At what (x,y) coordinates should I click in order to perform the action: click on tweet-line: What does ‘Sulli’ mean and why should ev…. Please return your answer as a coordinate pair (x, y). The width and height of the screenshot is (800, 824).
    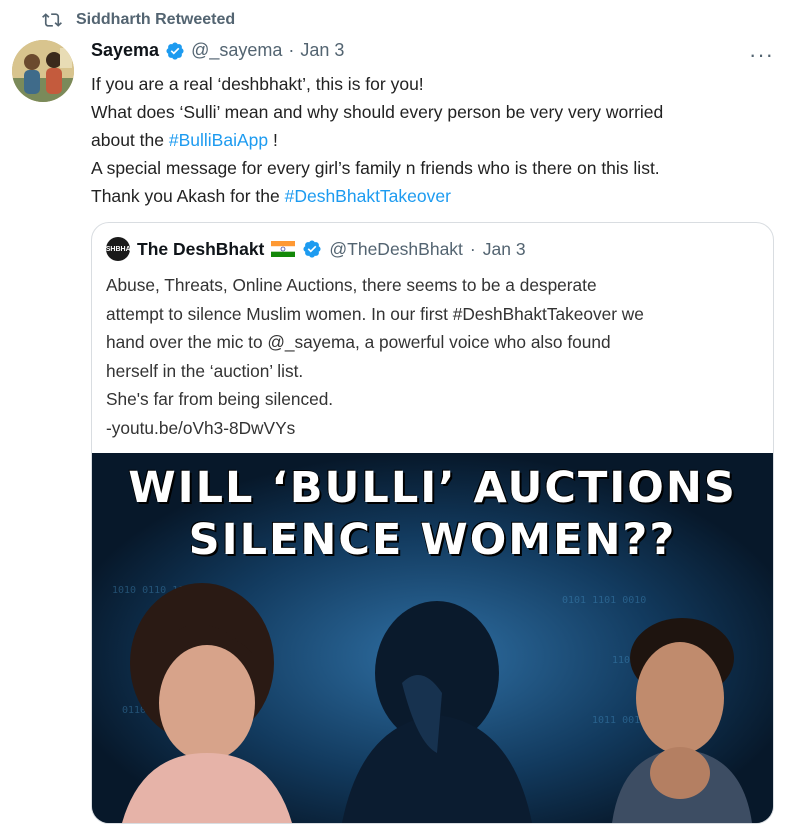
    Looking at the image, I should click on (377, 112).